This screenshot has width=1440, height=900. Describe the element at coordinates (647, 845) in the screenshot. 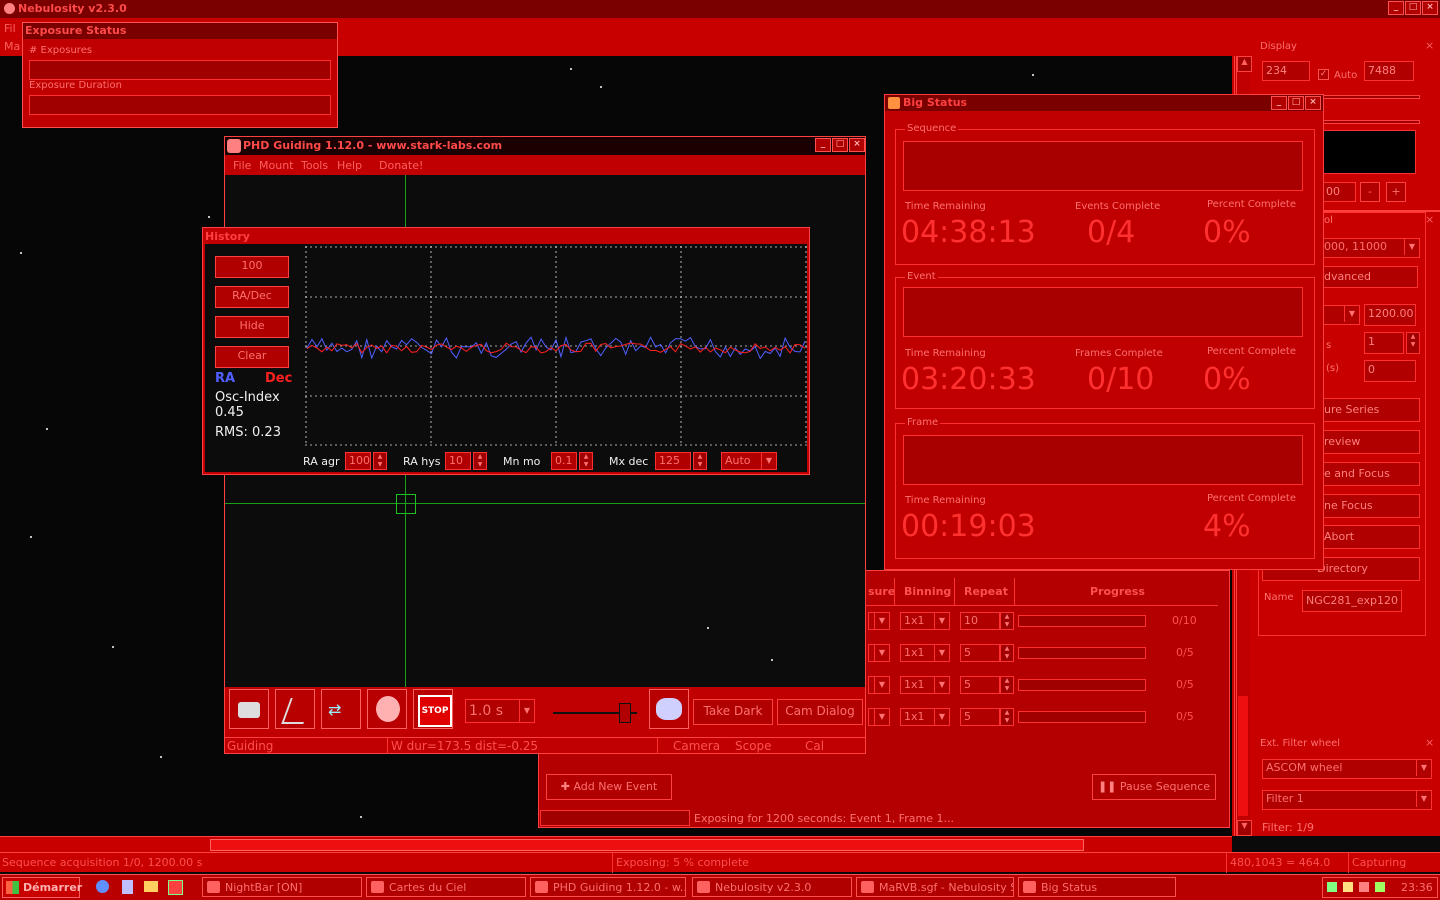

I see `scroll-thumb` at that location.